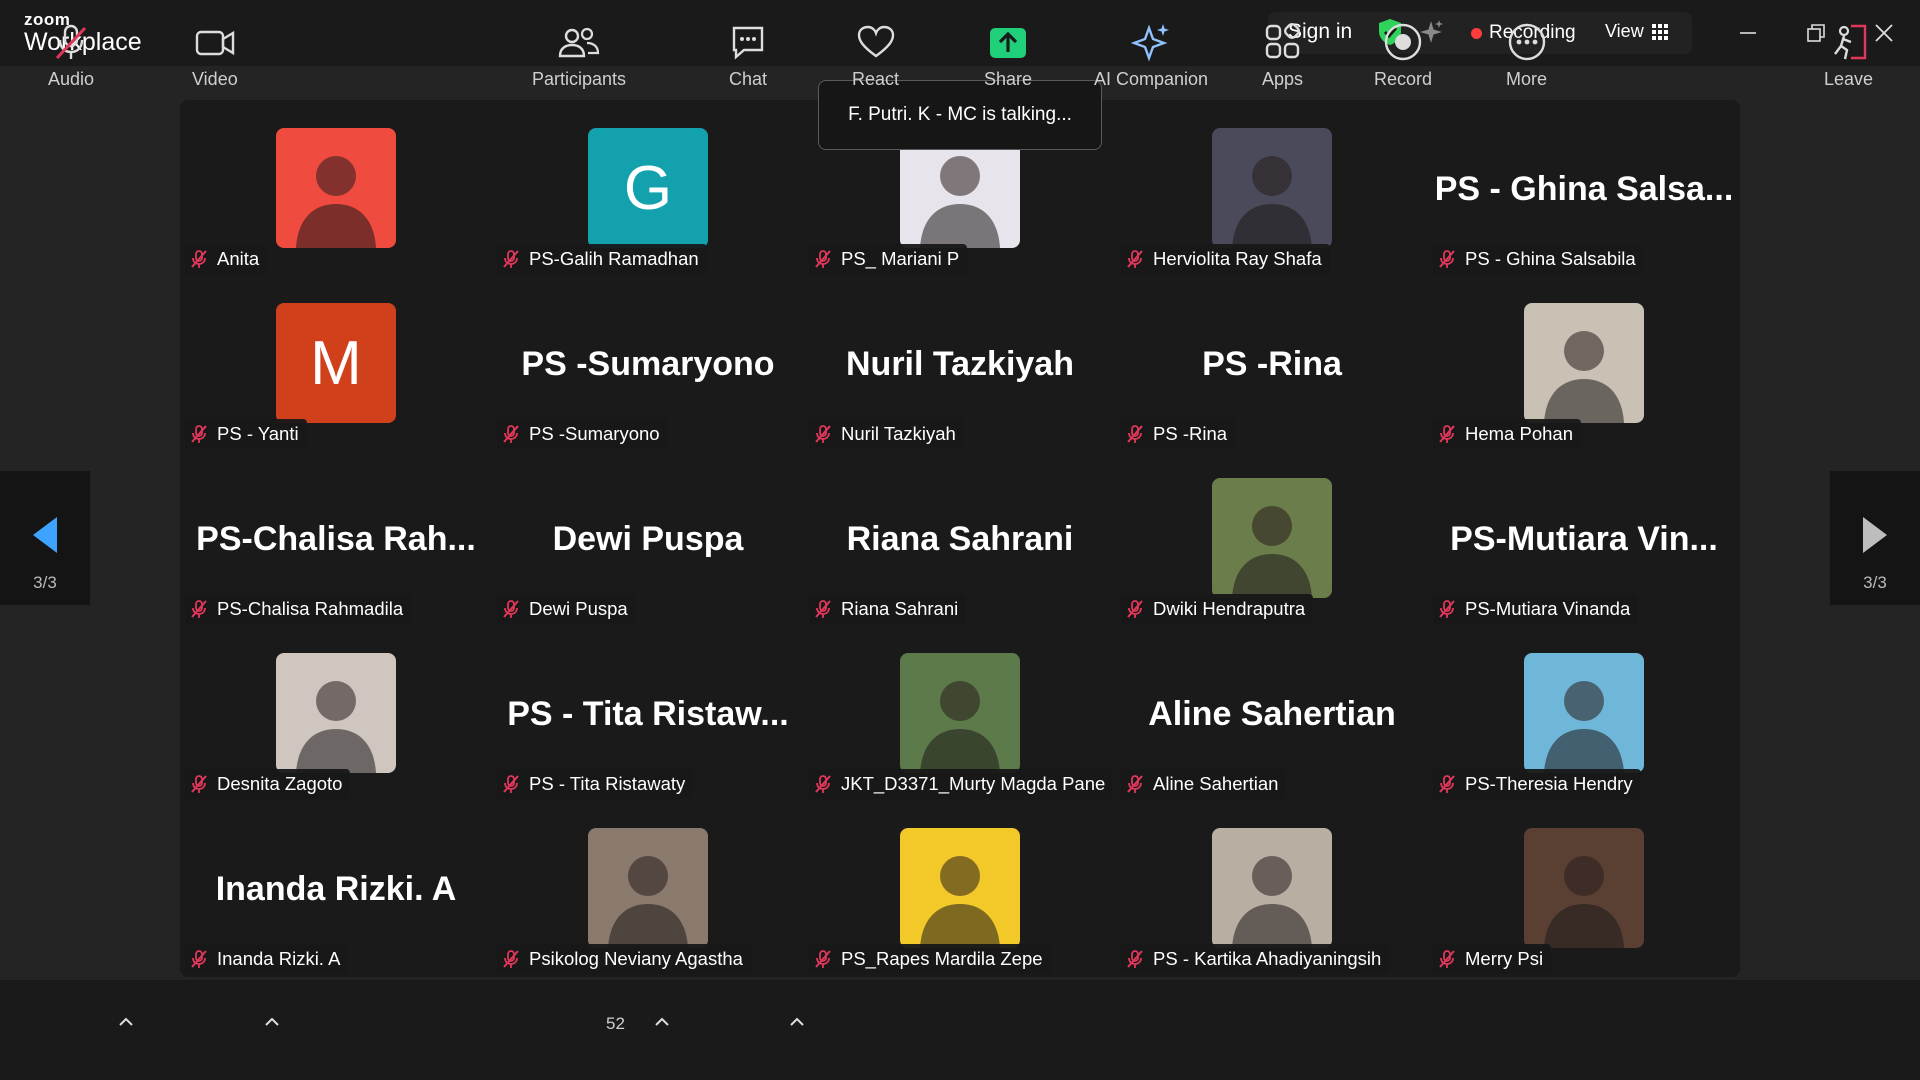  I want to click on participant-tile: Herviolita Ray Shafa, so click(1272, 187).